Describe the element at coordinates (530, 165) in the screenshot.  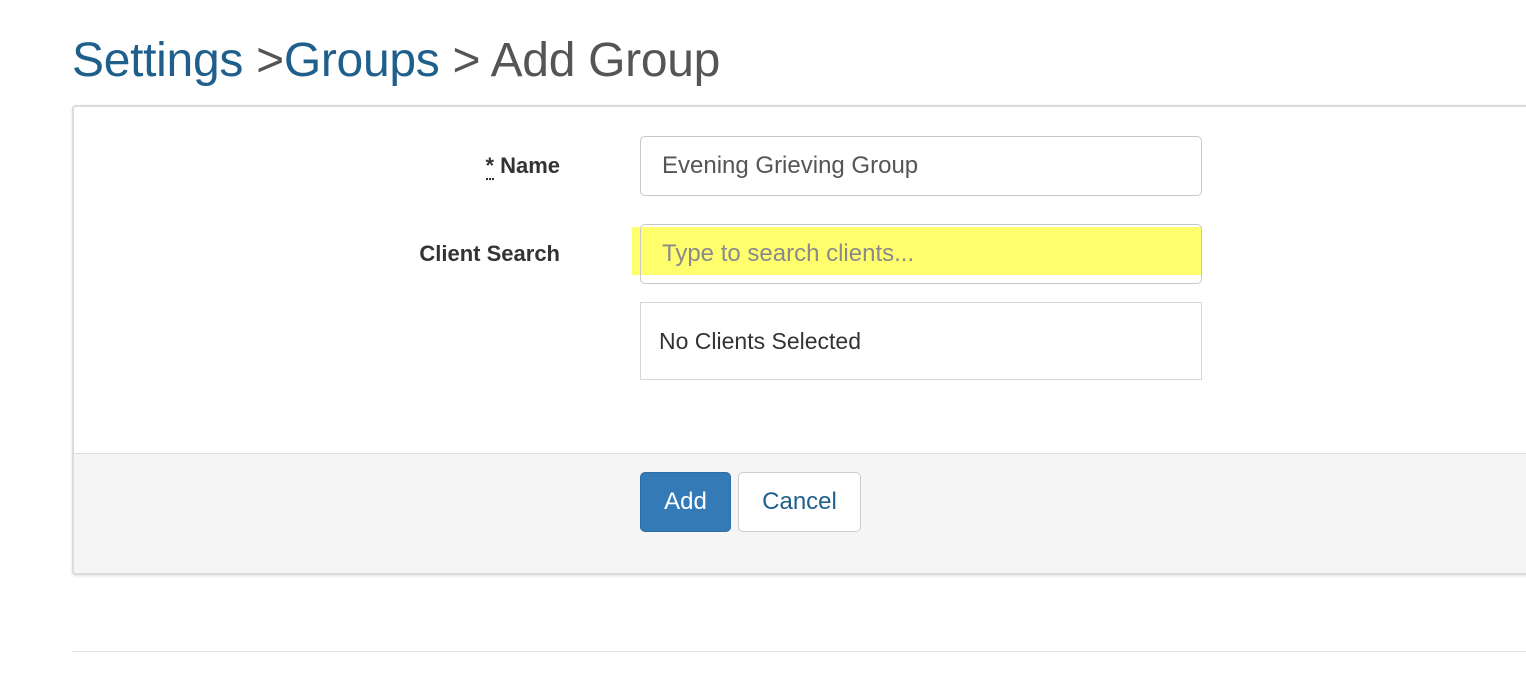
I see `name-label-text: Name` at that location.